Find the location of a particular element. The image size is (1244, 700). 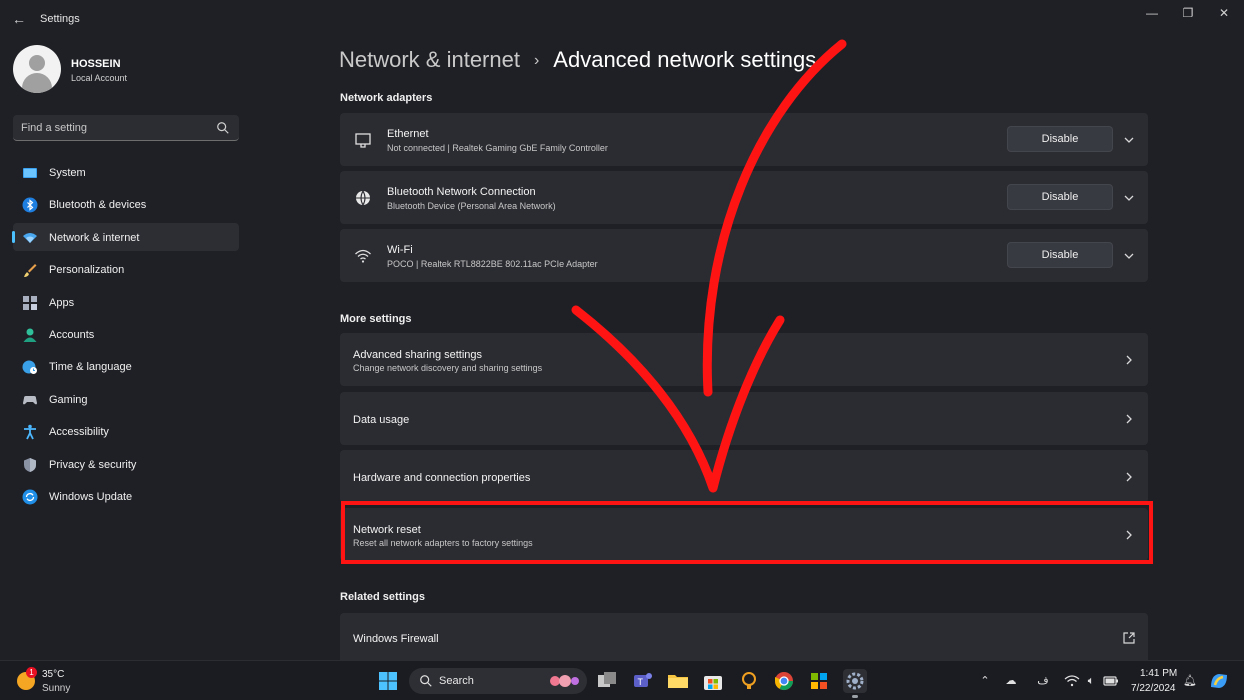

language-icon: ف is located at coordinates (1043, 681).